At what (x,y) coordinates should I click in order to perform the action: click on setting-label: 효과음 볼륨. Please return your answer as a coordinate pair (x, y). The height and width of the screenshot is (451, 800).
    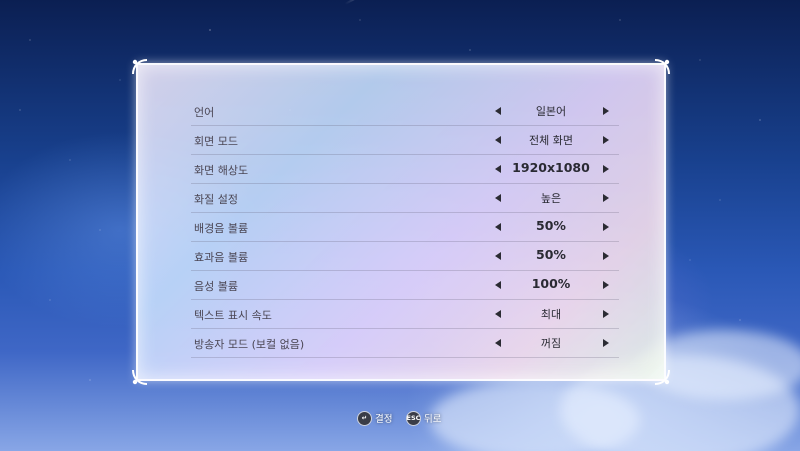
    Looking at the image, I should click on (221, 257).